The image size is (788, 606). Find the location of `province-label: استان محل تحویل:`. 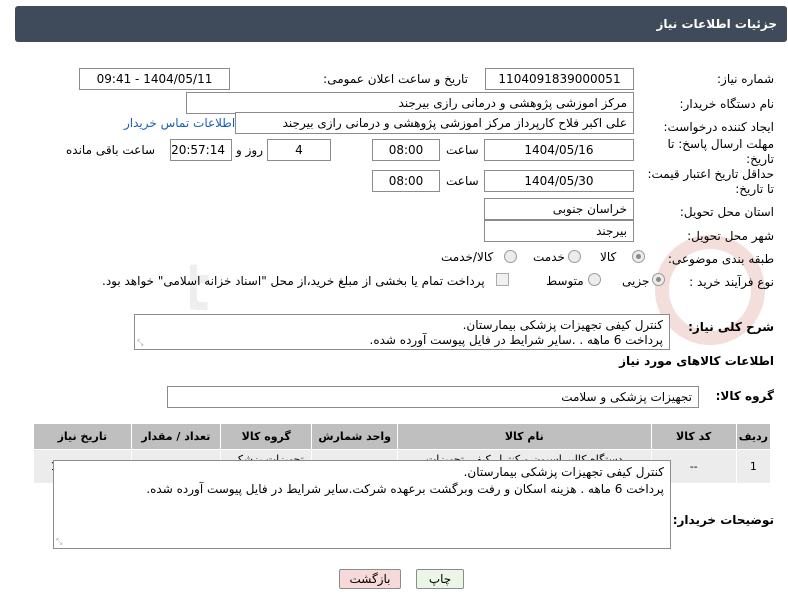

province-label: استان محل تحویل: is located at coordinates (726, 212).